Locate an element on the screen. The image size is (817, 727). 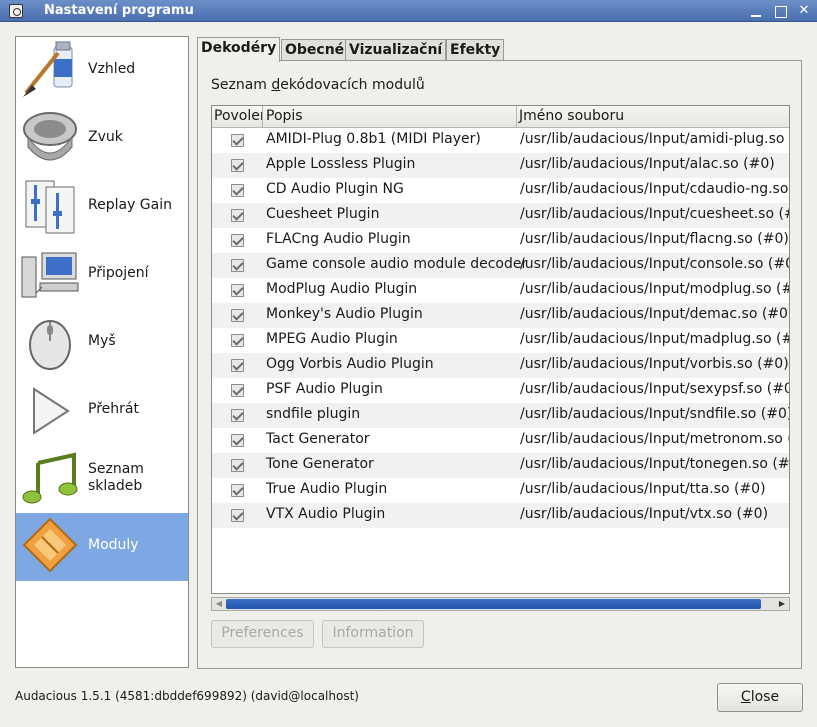
minimize-icon is located at coordinates (756, 11).